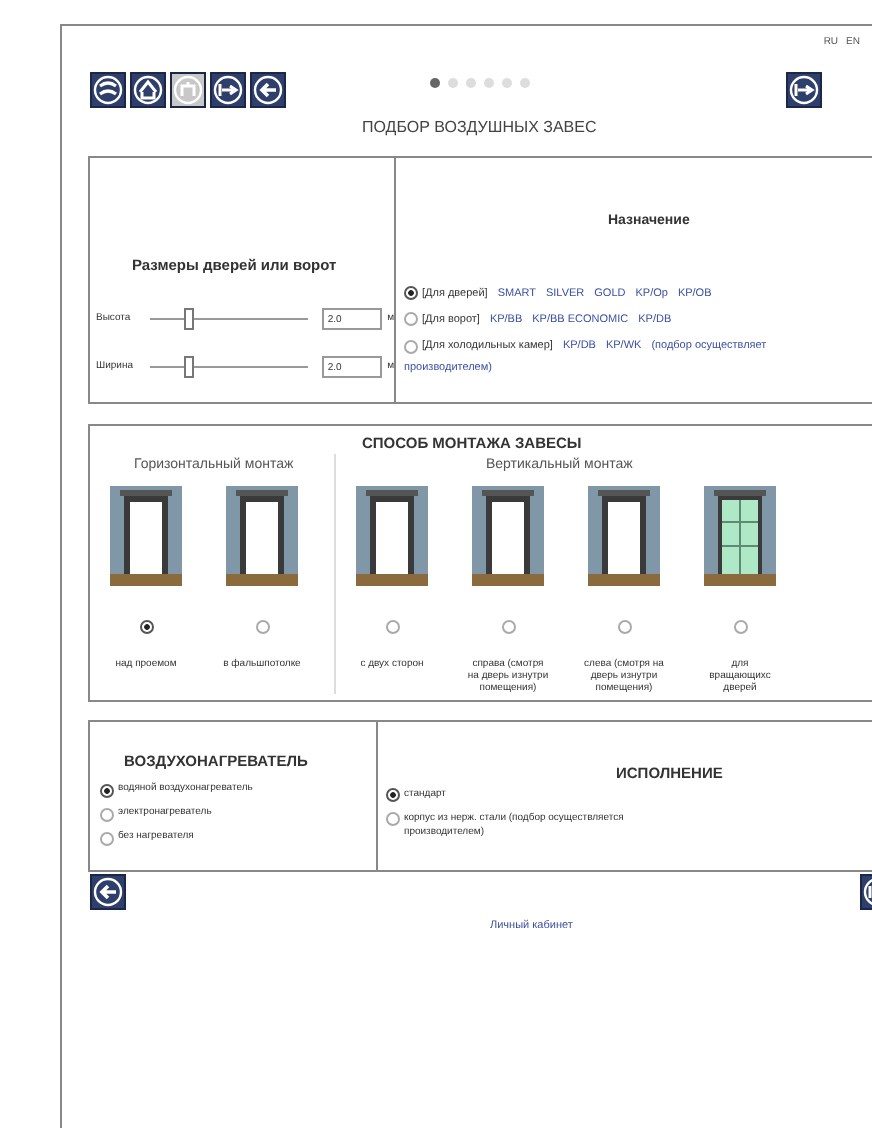 The height and width of the screenshot is (1128, 872). Describe the element at coordinates (108, 90) in the screenshot. I see `layers-icon` at that location.